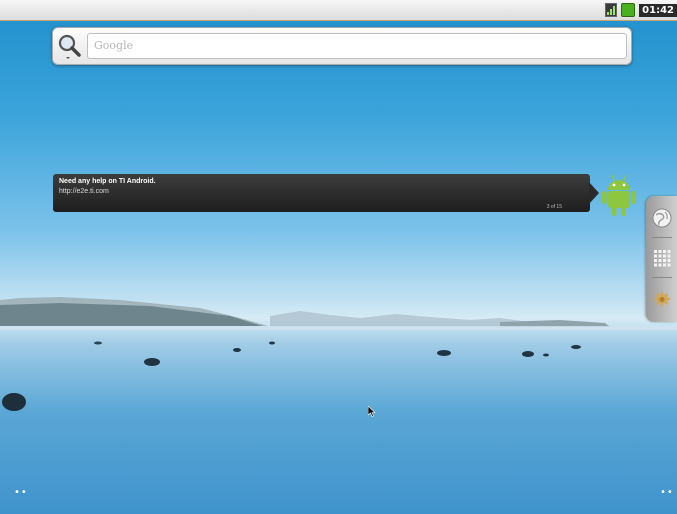 This screenshot has width=677, height=514. Describe the element at coordinates (658, 10) in the screenshot. I see `status-clock: 01:42` at that location.